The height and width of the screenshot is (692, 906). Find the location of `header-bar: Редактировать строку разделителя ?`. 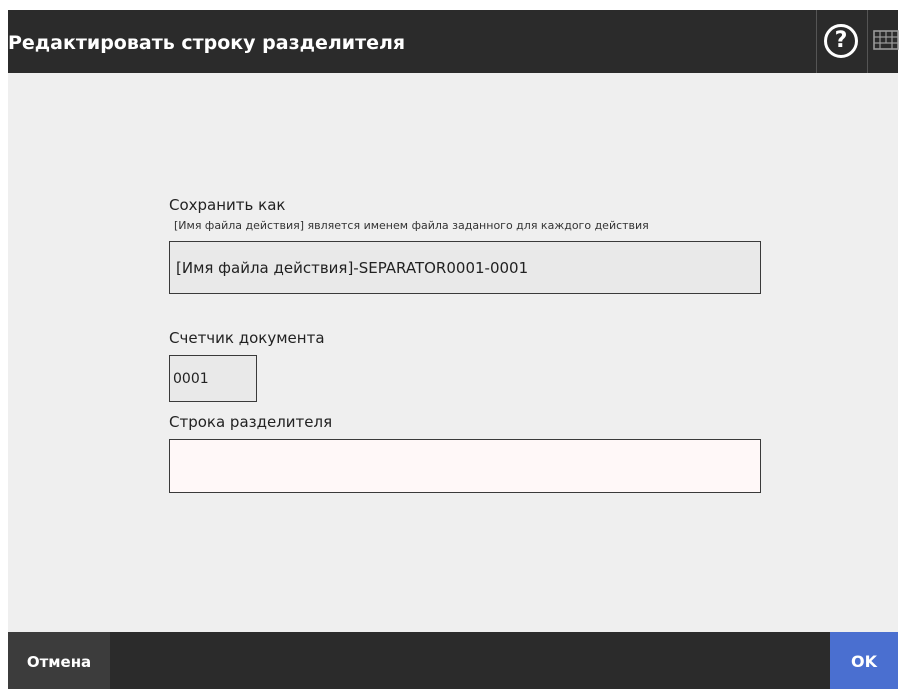

header-bar: Редактировать строку разделителя ? is located at coordinates (453, 41).